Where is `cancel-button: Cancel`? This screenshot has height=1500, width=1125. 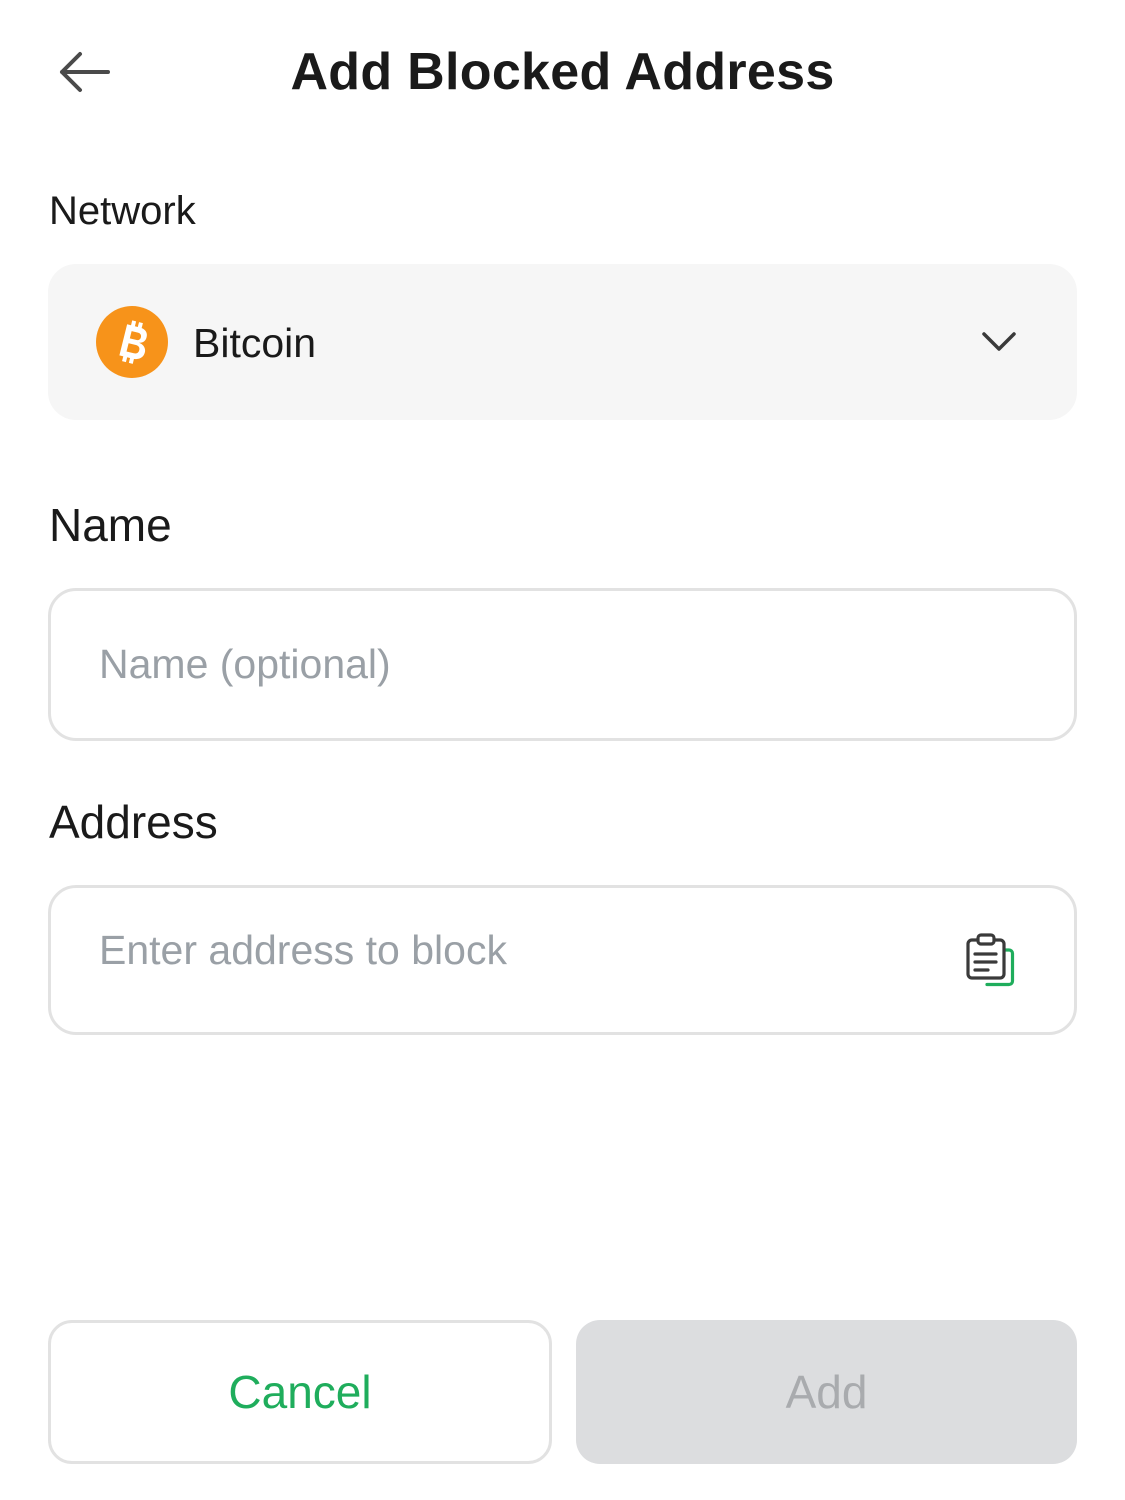 cancel-button: Cancel is located at coordinates (300, 1392).